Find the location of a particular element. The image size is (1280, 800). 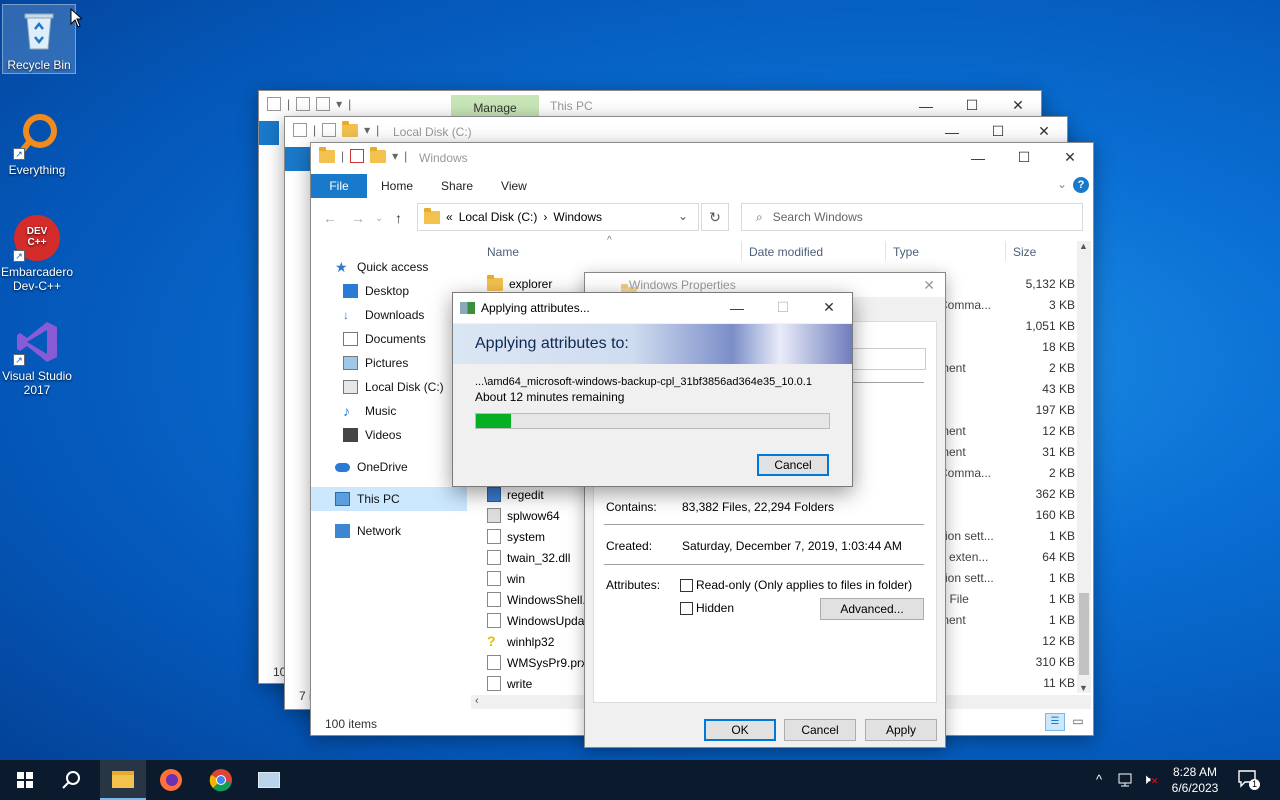

sidebar-item-pictures: Pictures is located at coordinates (375, 363).